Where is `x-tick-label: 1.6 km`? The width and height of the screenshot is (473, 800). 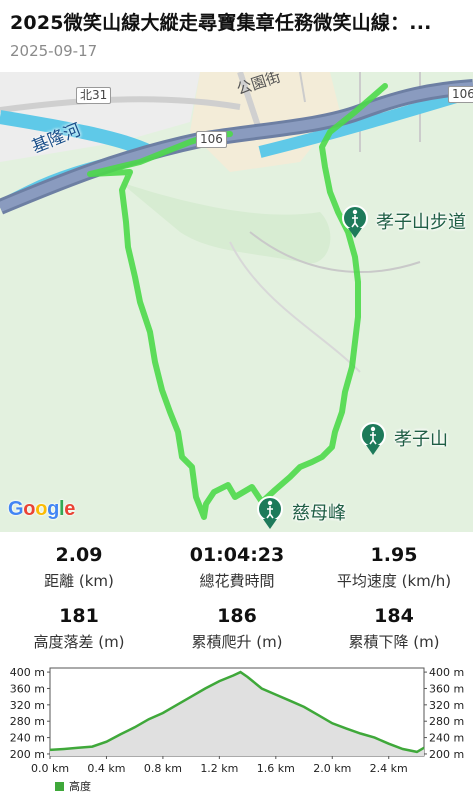
x-tick-label: 1.6 km is located at coordinates (276, 768).